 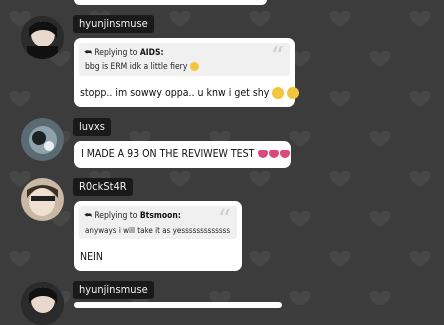 I want to click on message-text: stopp.. im sowwy oppa.. u knw i get shy, so click(x=190, y=93).